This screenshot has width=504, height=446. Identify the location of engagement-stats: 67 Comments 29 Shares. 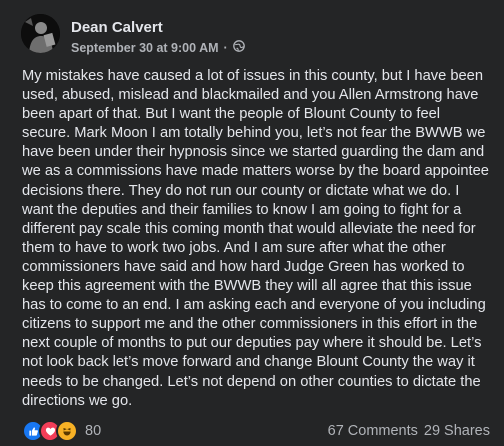
(409, 431).